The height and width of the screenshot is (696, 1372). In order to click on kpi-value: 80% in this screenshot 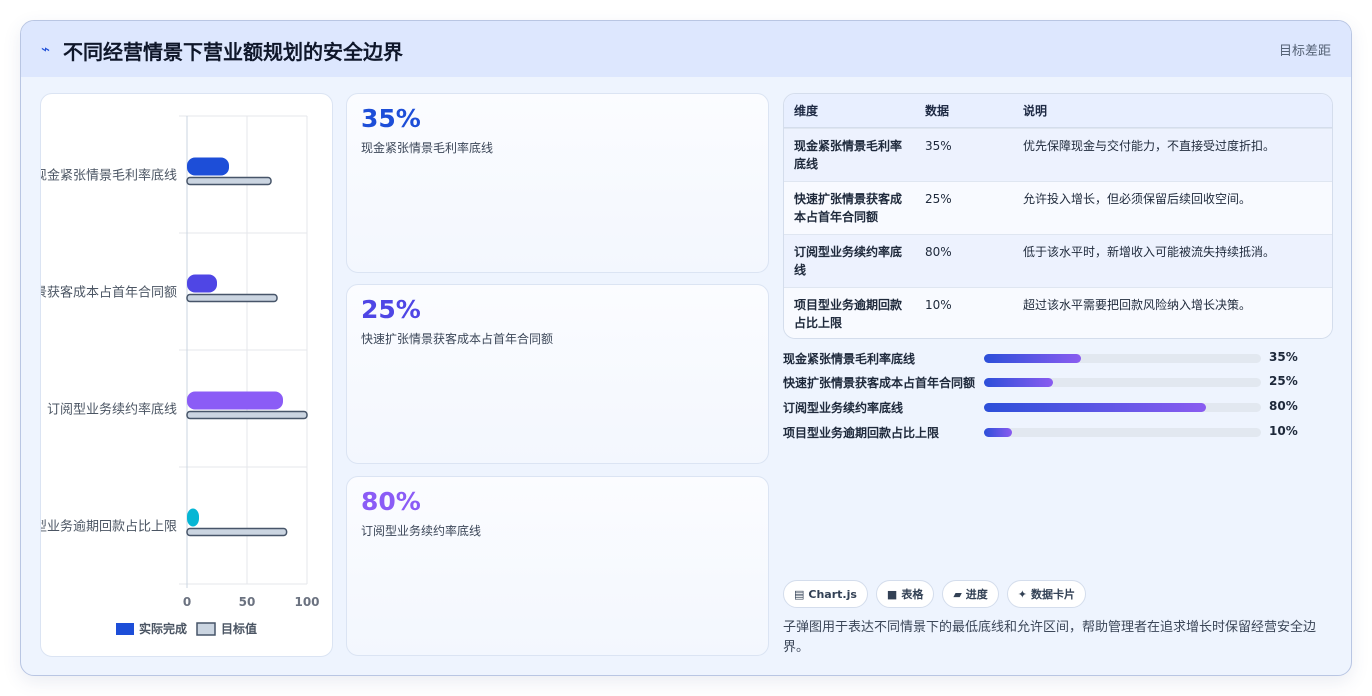, I will do `click(391, 501)`.